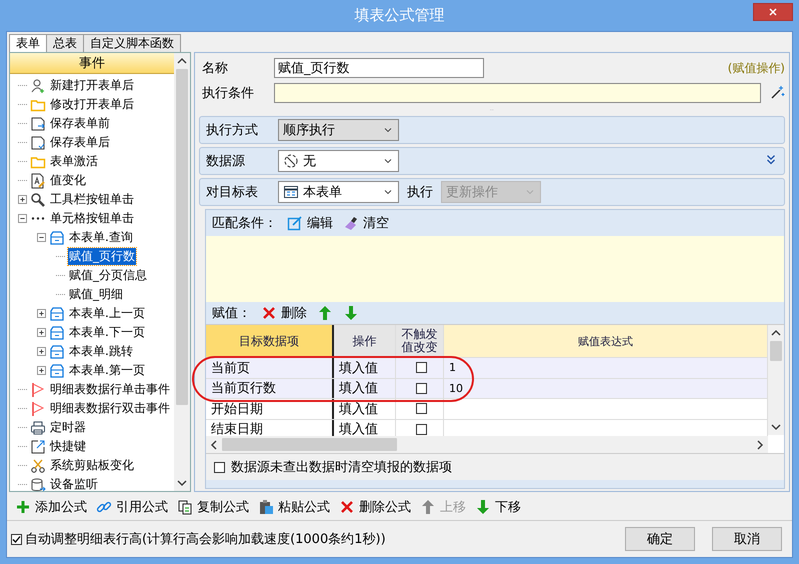 The height and width of the screenshot is (564, 799). What do you see at coordinates (606, 341) in the screenshot?
I see `column-header: 赋值表达式` at bounding box center [606, 341].